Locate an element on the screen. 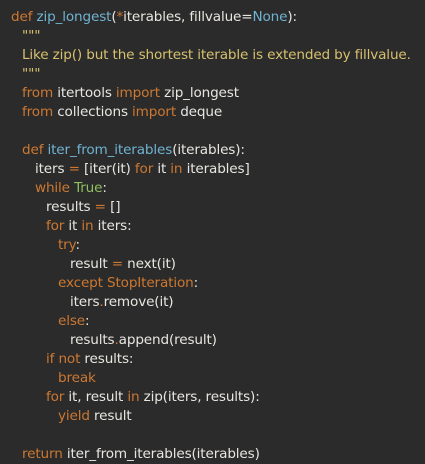 This screenshot has height=464, width=425. code-line: def iter_from_iterables(iterables): is located at coordinates (218, 150).